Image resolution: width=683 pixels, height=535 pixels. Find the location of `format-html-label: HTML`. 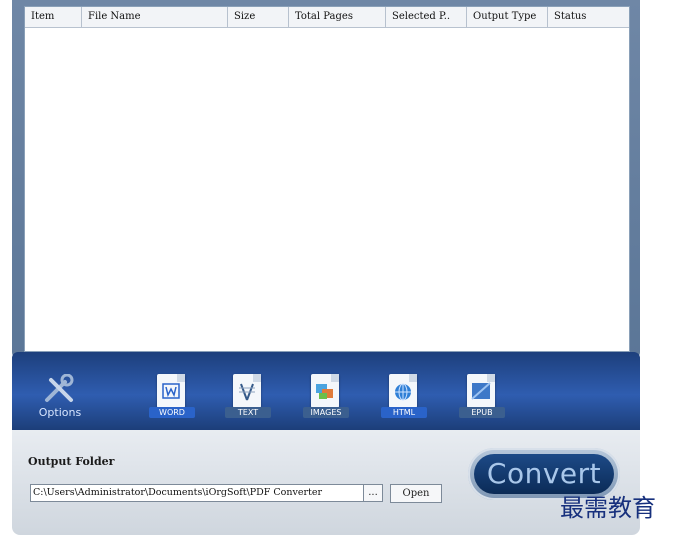

format-html-label: HTML is located at coordinates (404, 412).